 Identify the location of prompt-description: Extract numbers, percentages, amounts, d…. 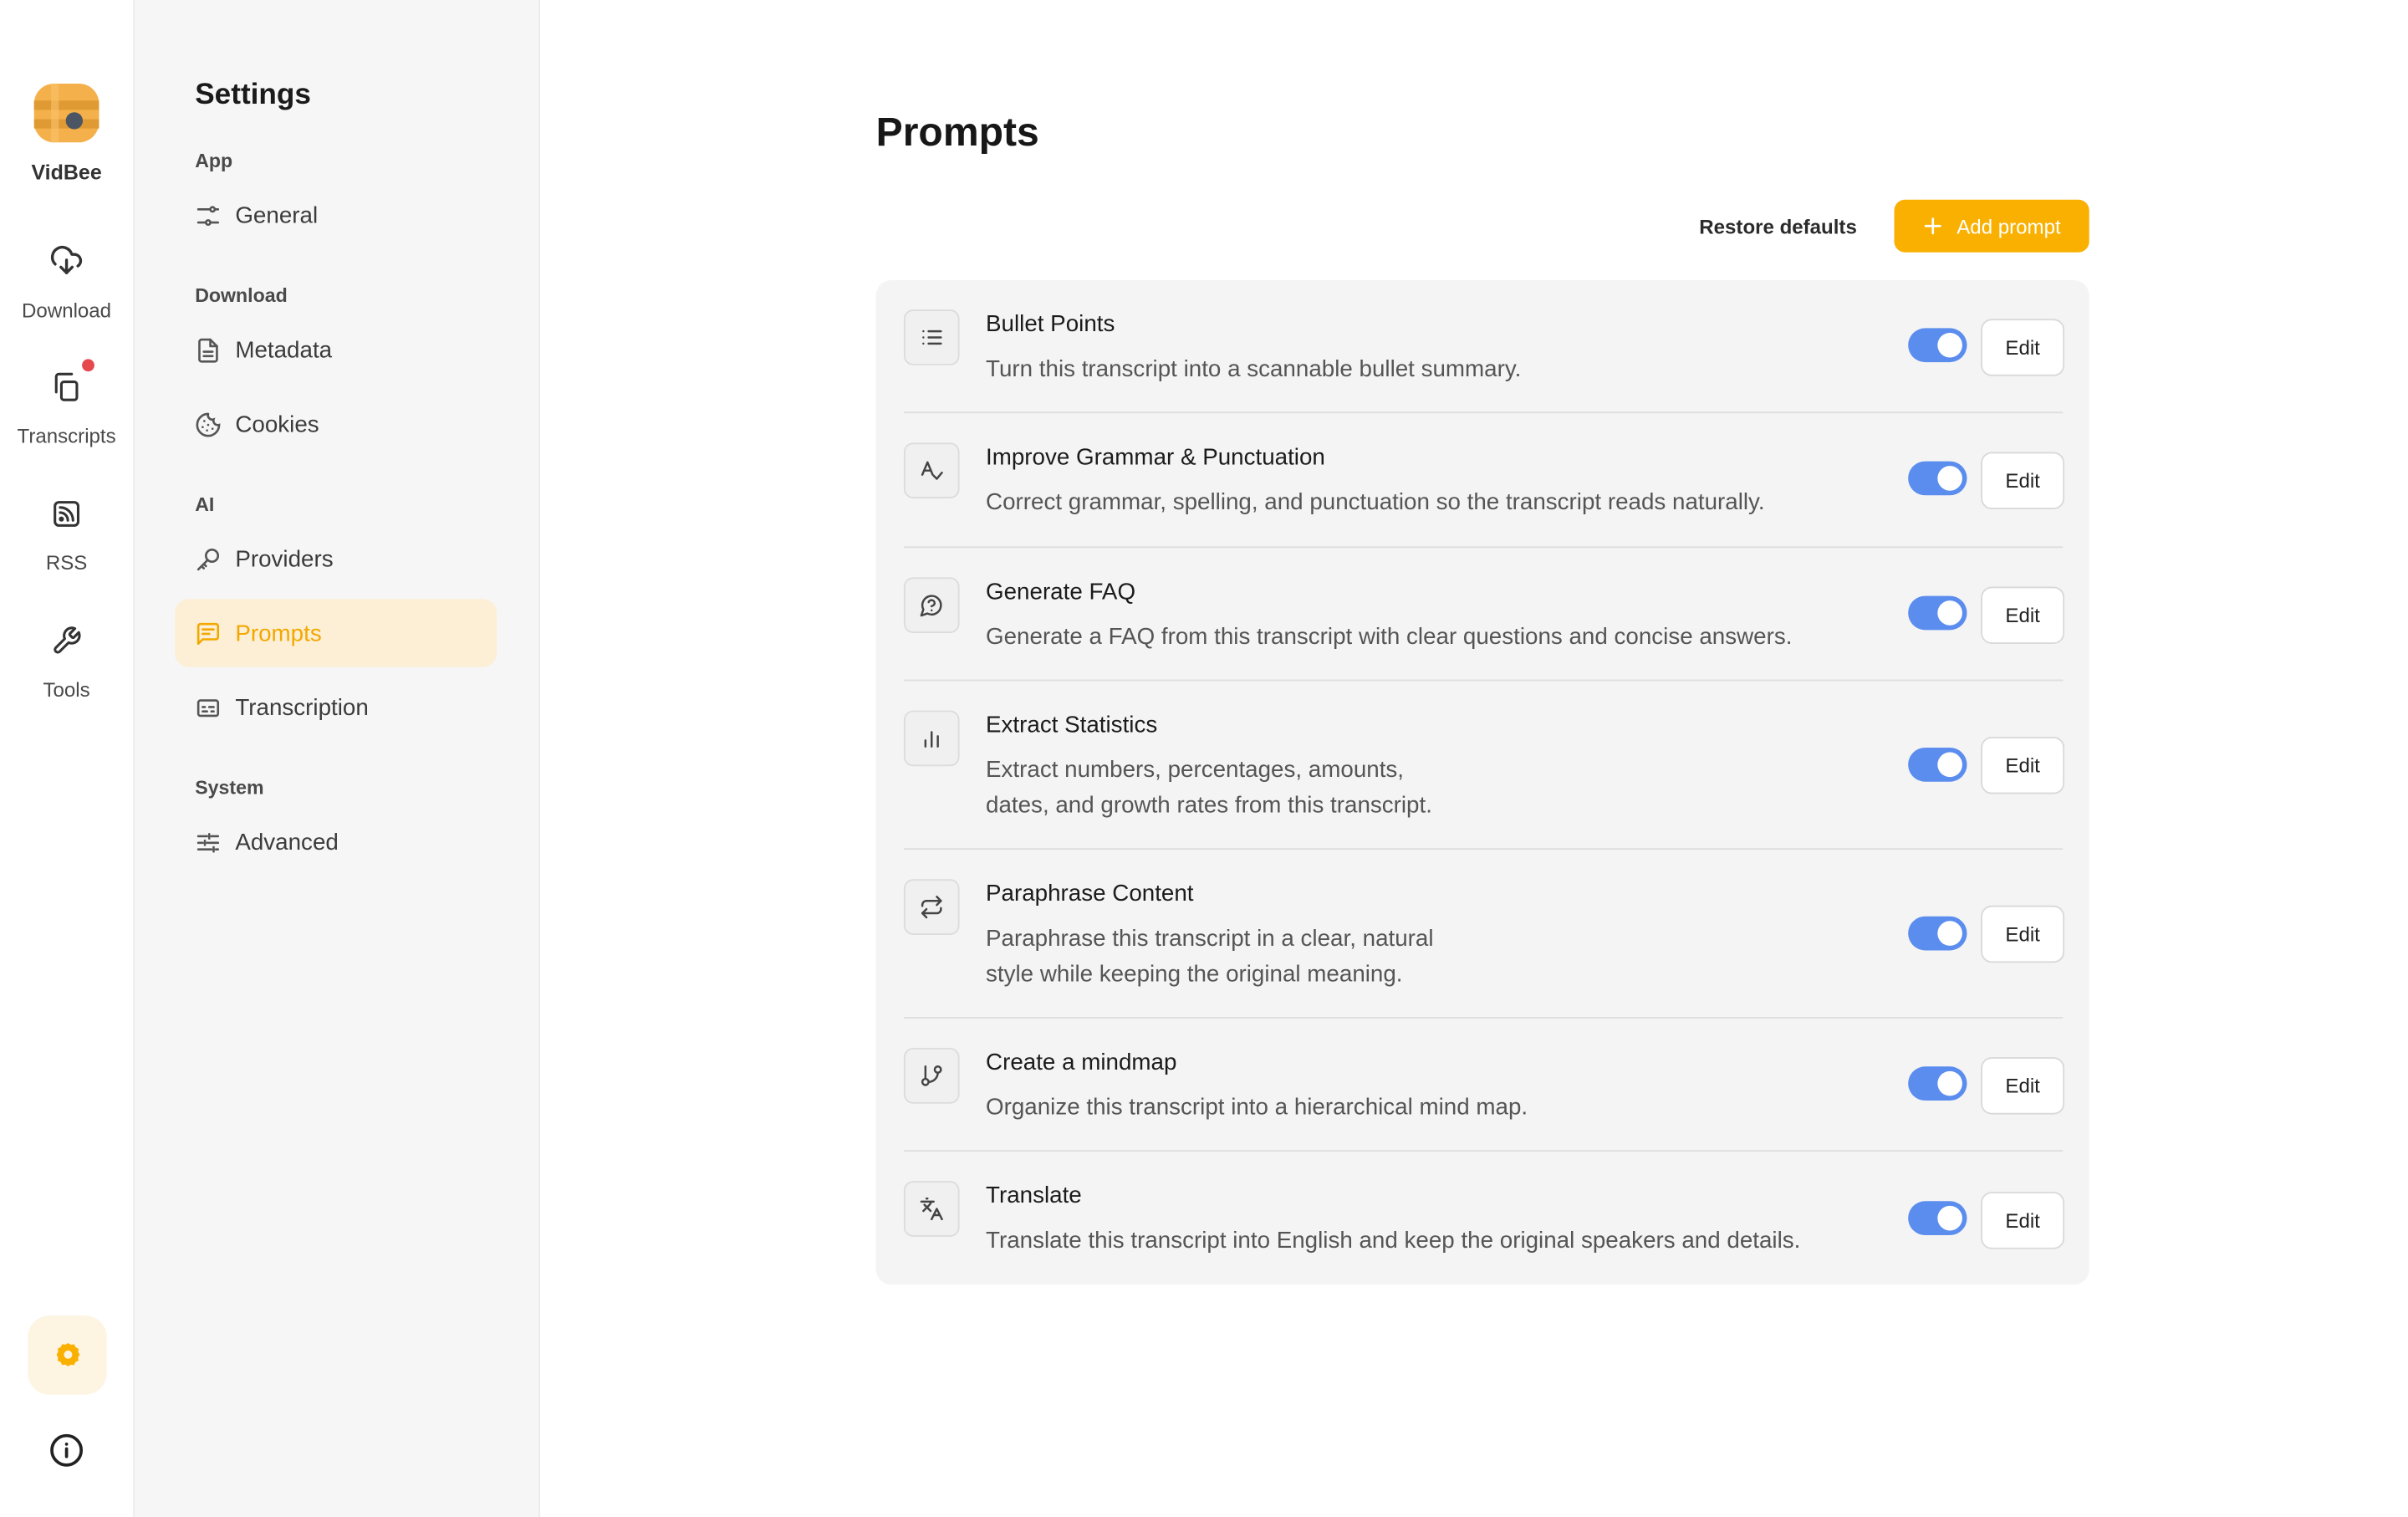
(1209, 788).